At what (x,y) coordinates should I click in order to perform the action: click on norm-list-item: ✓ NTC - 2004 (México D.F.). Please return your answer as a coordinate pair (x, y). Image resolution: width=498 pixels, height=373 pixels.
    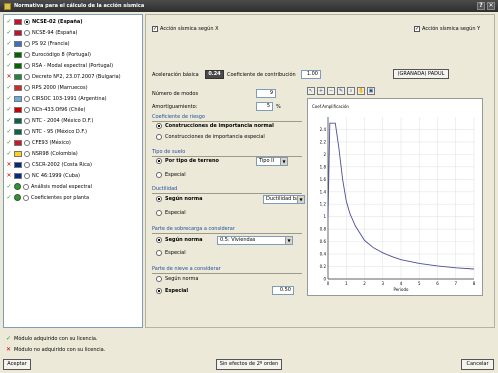
    Looking at the image, I should click on (49, 120).